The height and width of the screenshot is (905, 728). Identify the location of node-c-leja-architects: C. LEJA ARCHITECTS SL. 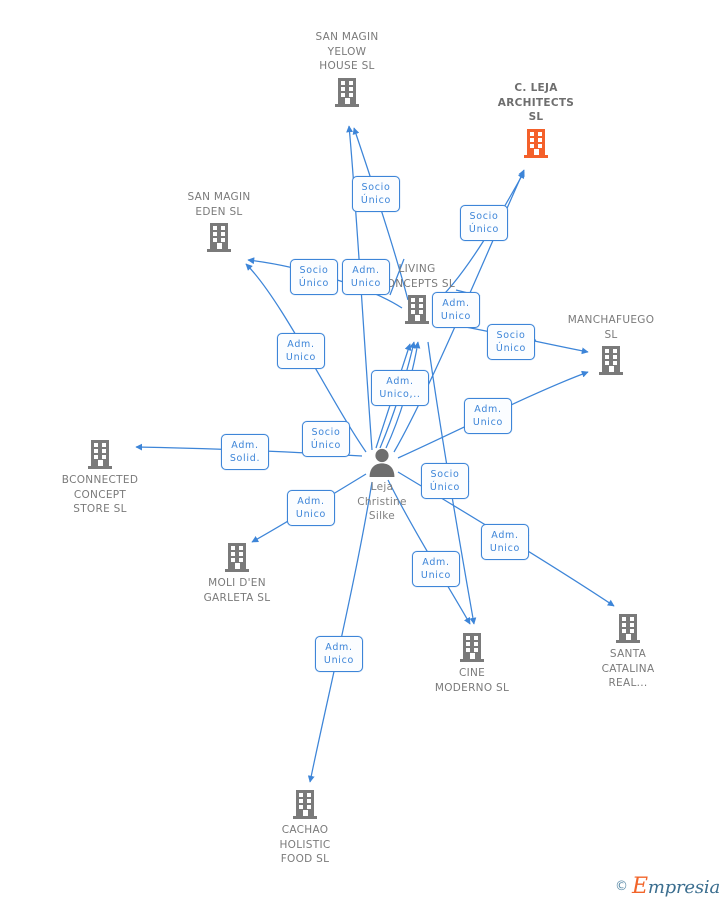
(536, 120).